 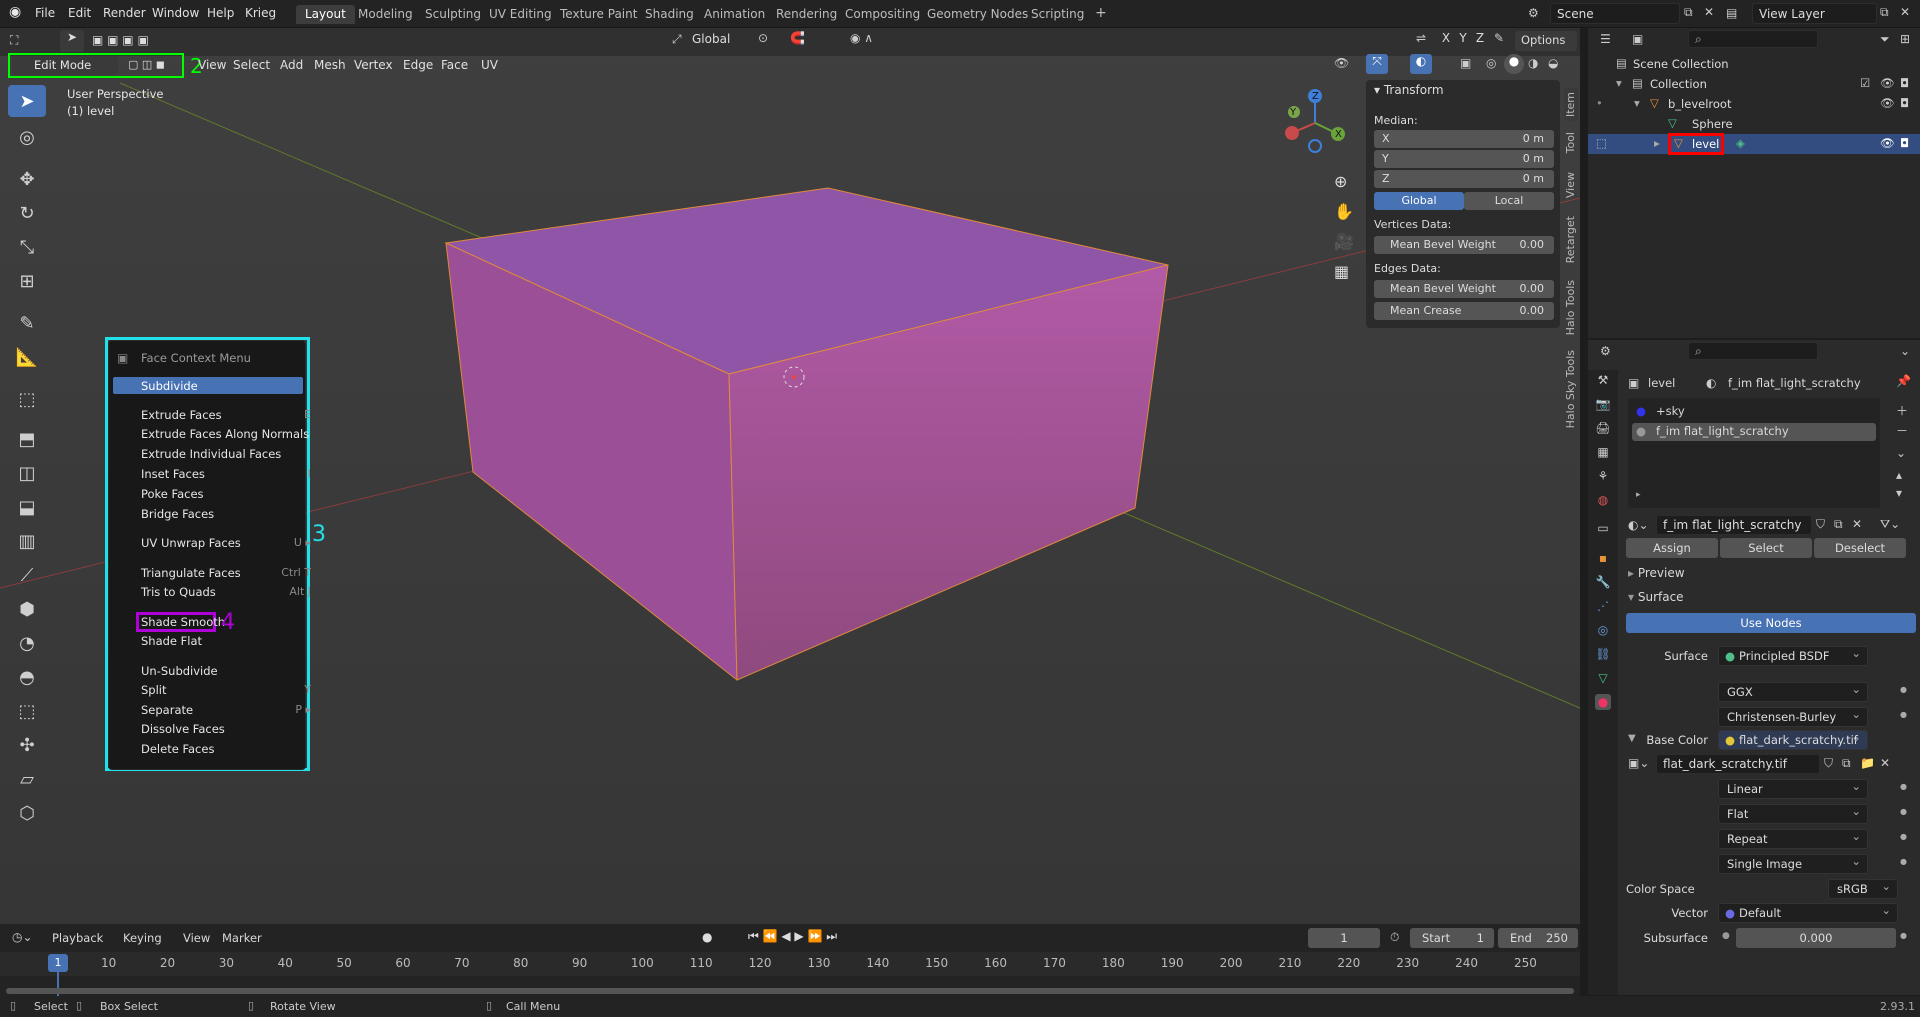 I want to click on dropdown-icon: ⌄, so click(x=1905, y=351).